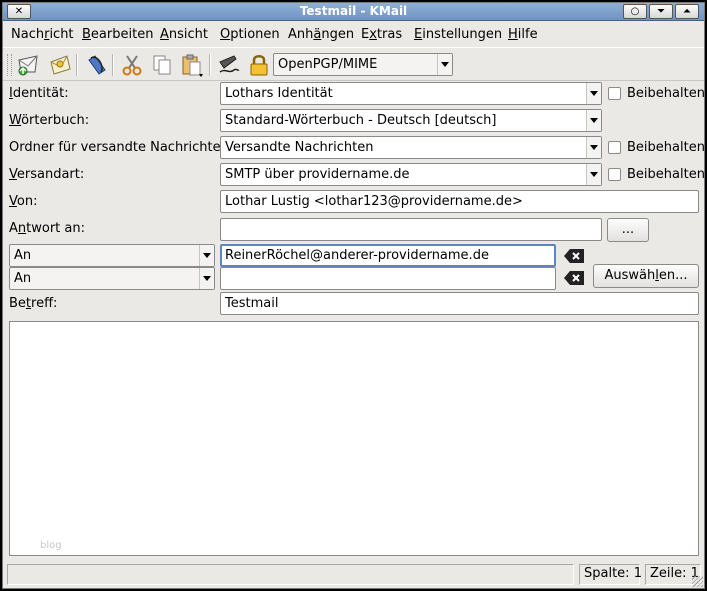  I want to click on recipient-type-select-1: An, so click(112, 255).